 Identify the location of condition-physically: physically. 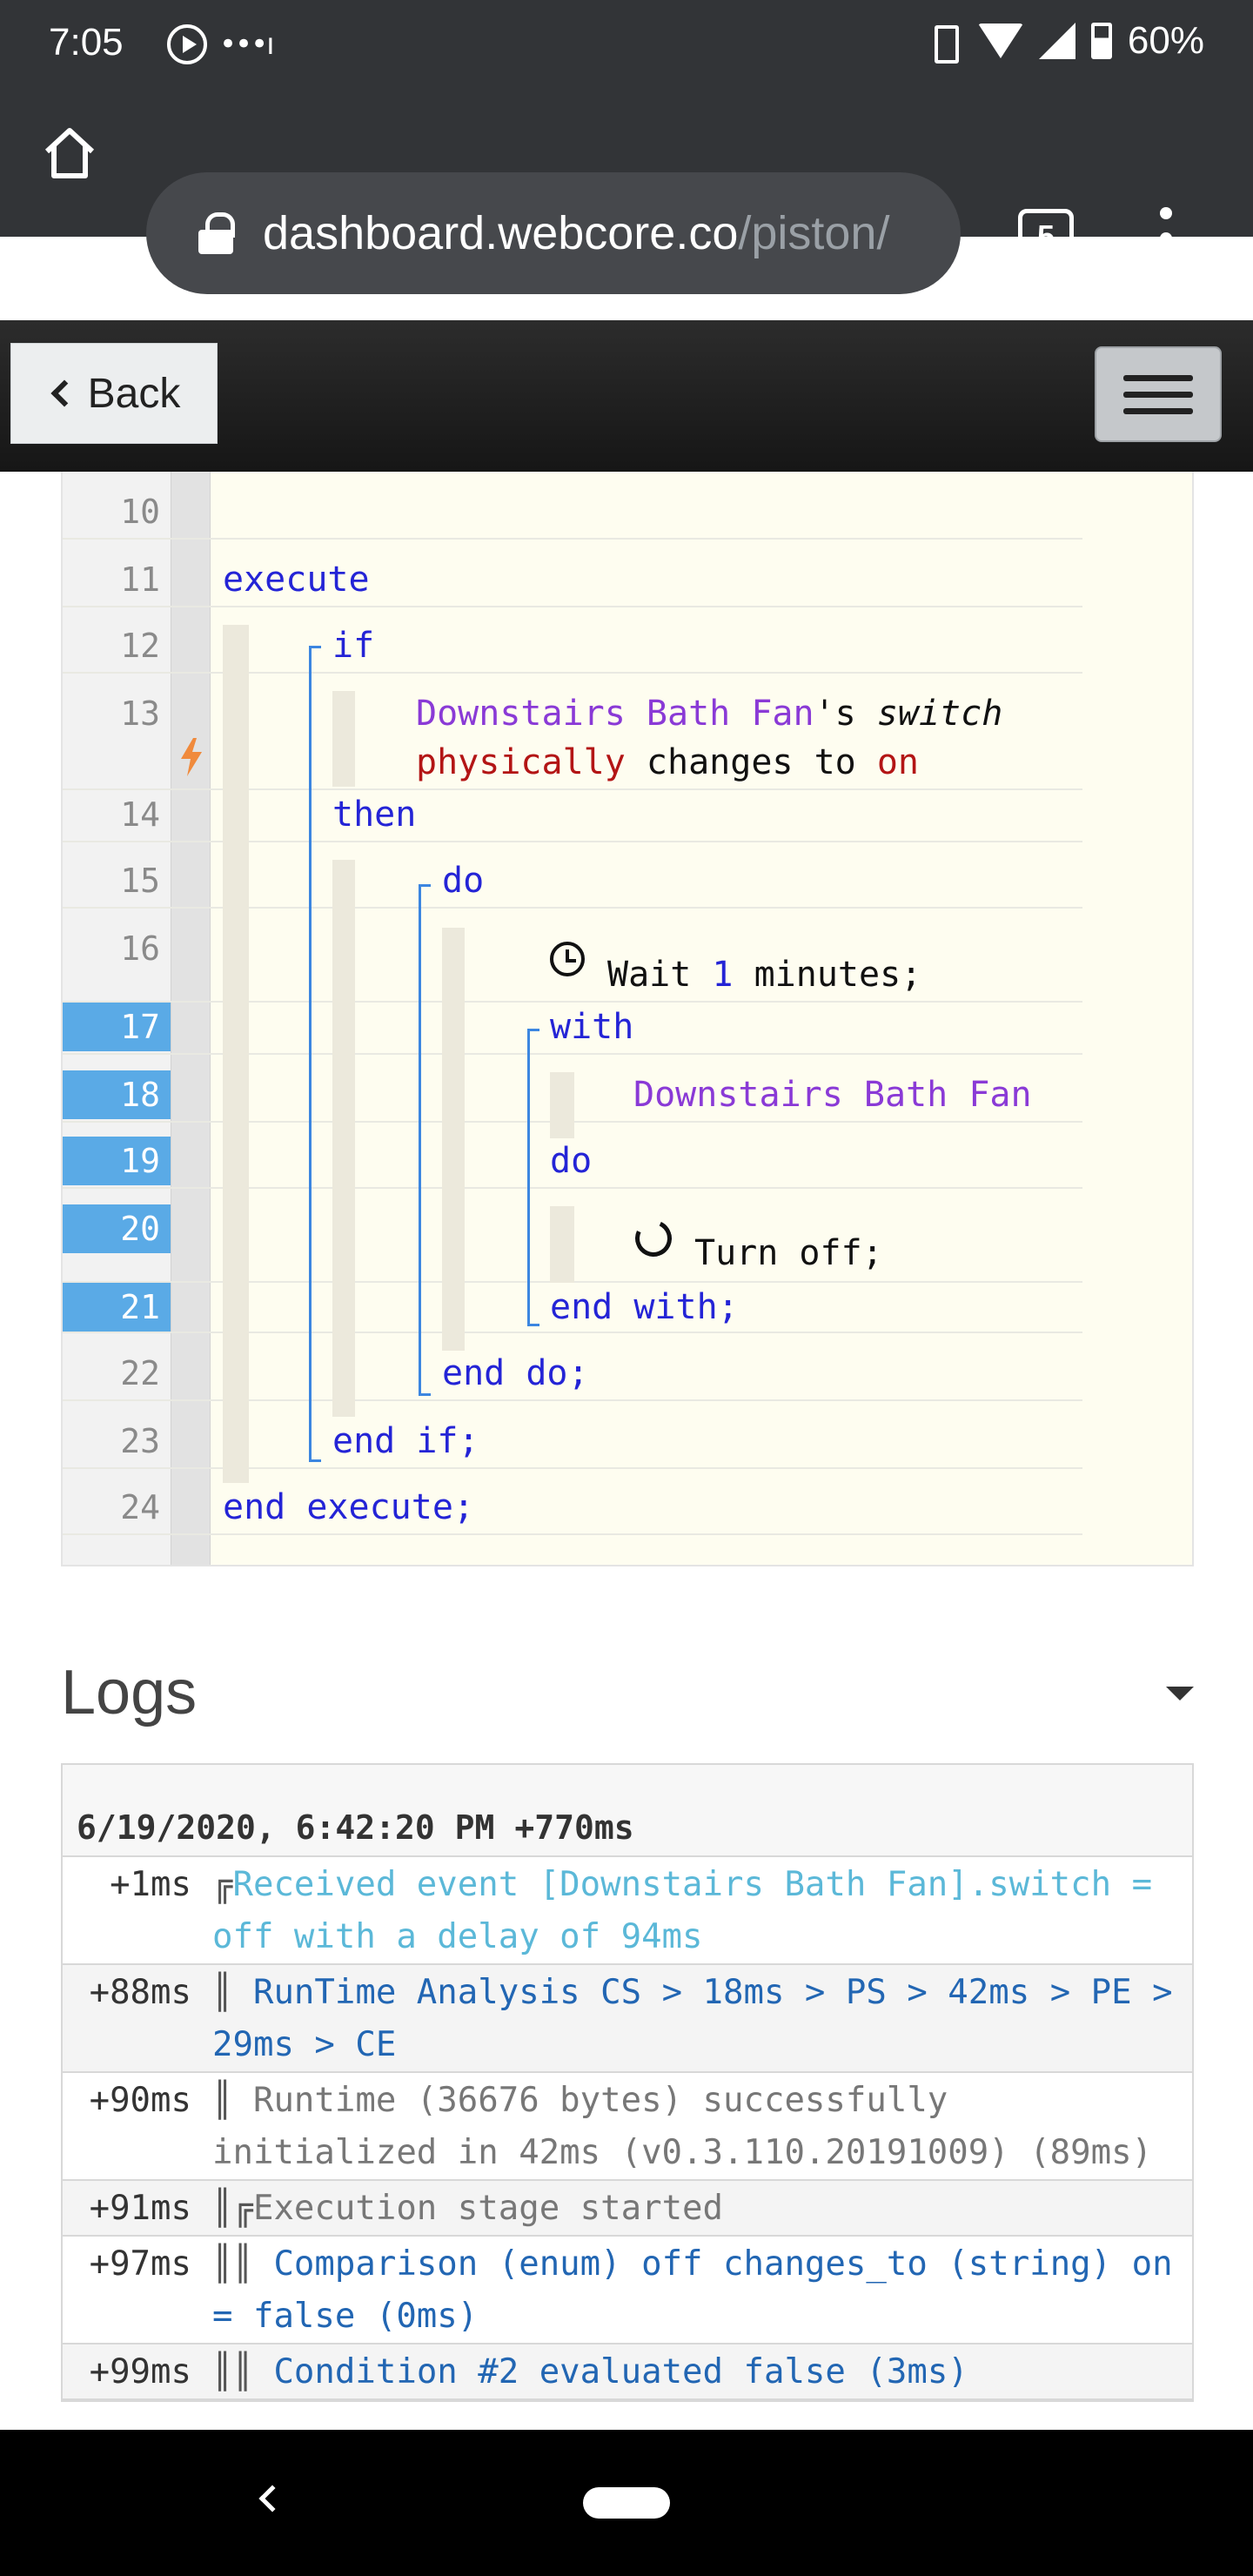
(521, 762).